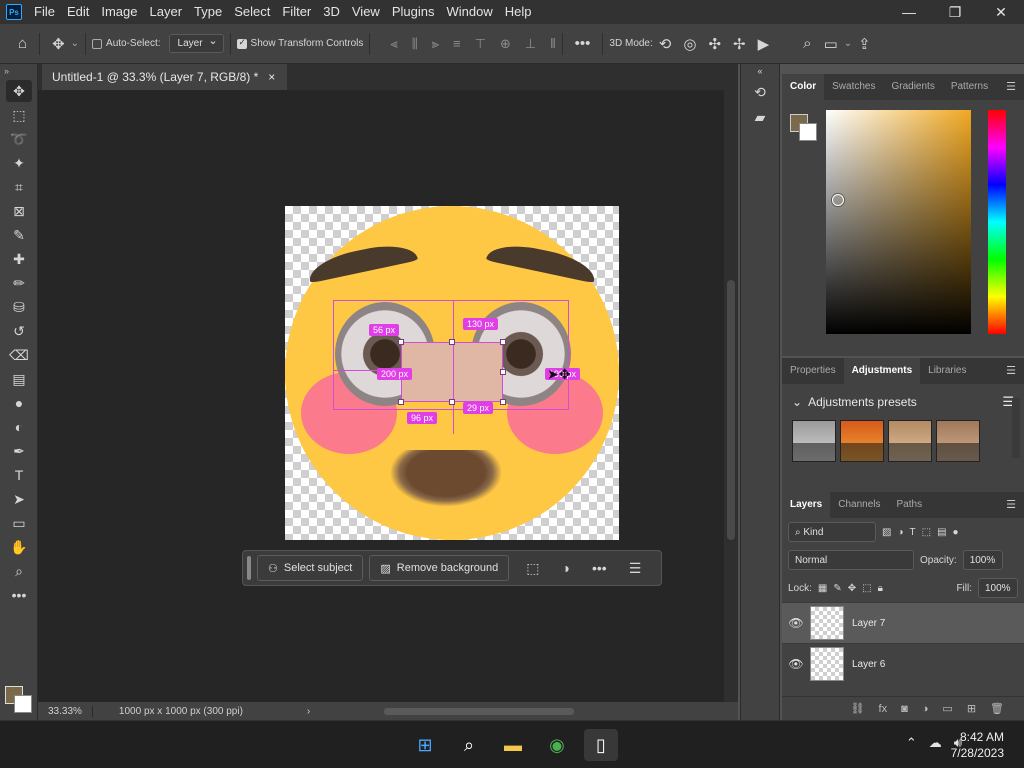 The width and height of the screenshot is (1024, 768). Describe the element at coordinates (19, 331) in the screenshot. I see `history-brush-tool-icon: ↺` at that location.